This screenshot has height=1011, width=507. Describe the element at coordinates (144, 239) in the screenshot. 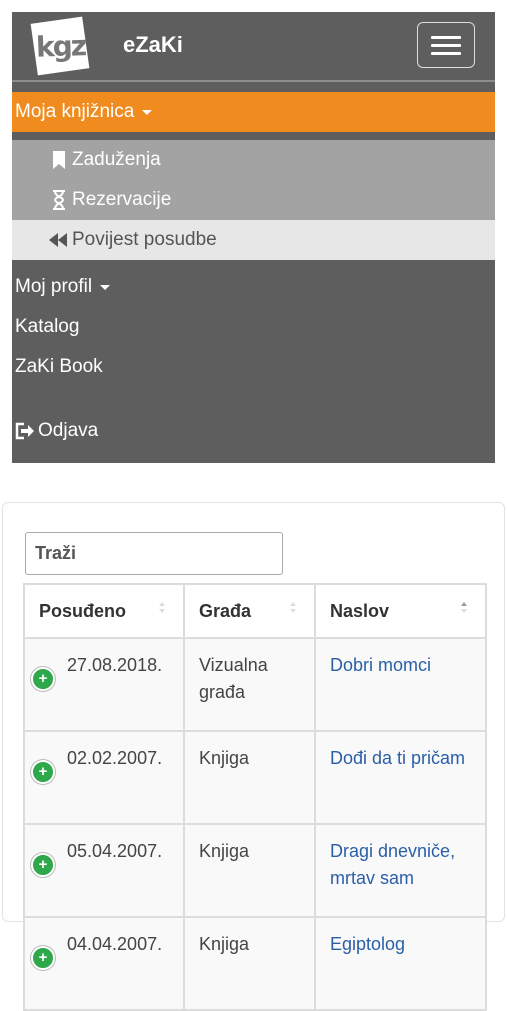

I see `submenu-povijest-label: Povijest posudbe` at that location.